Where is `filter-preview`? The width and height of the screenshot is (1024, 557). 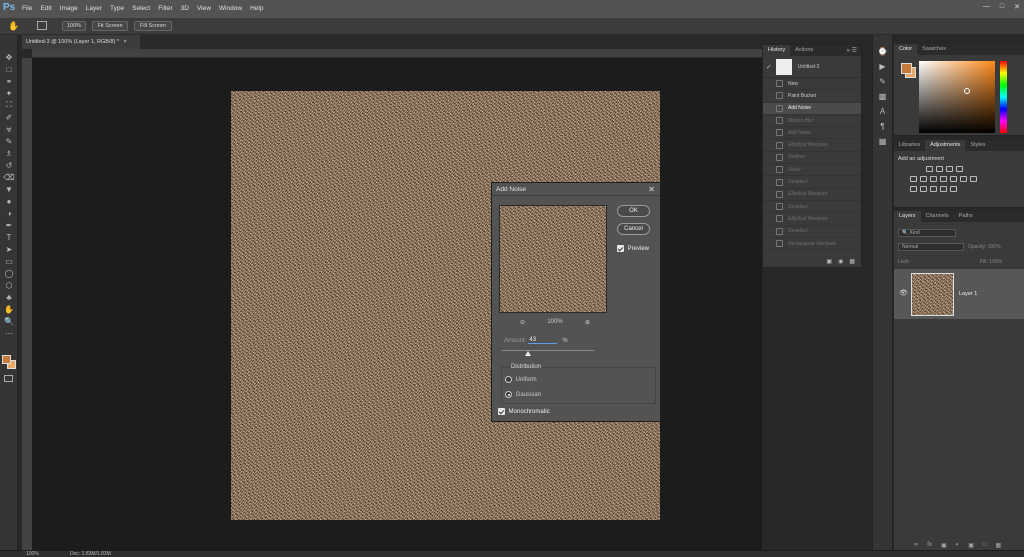 filter-preview is located at coordinates (553, 259).